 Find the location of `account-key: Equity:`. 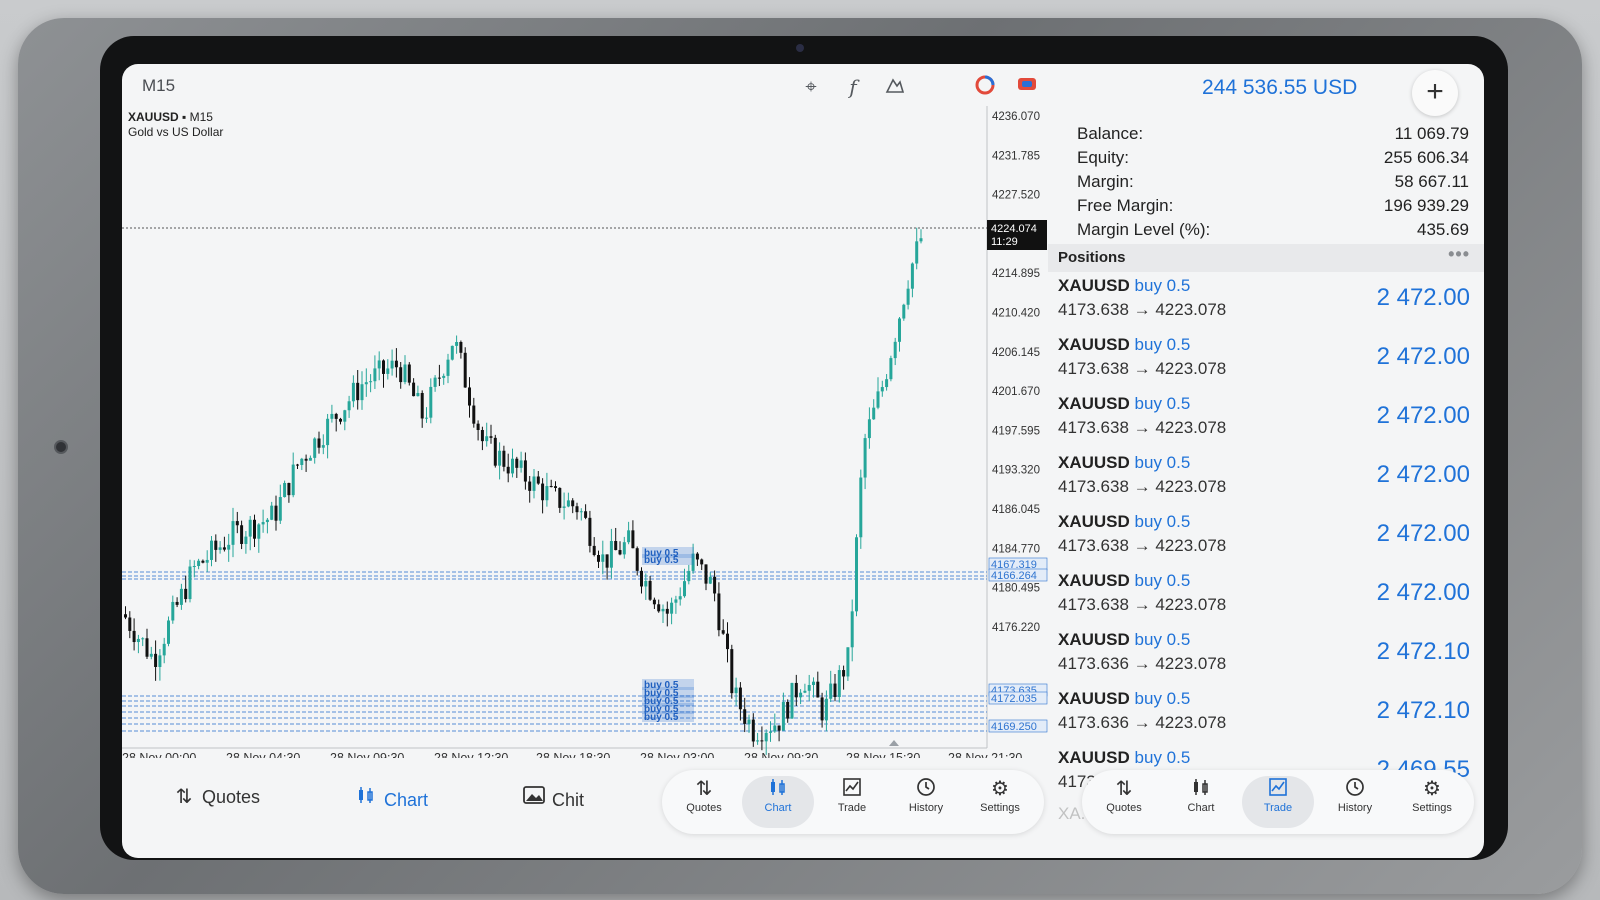

account-key: Equity: is located at coordinates (1103, 157).